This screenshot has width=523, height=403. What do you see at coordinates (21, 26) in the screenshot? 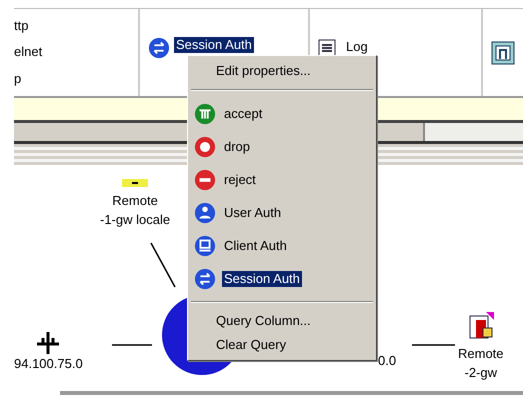
I see `service-name: ttp` at bounding box center [21, 26].